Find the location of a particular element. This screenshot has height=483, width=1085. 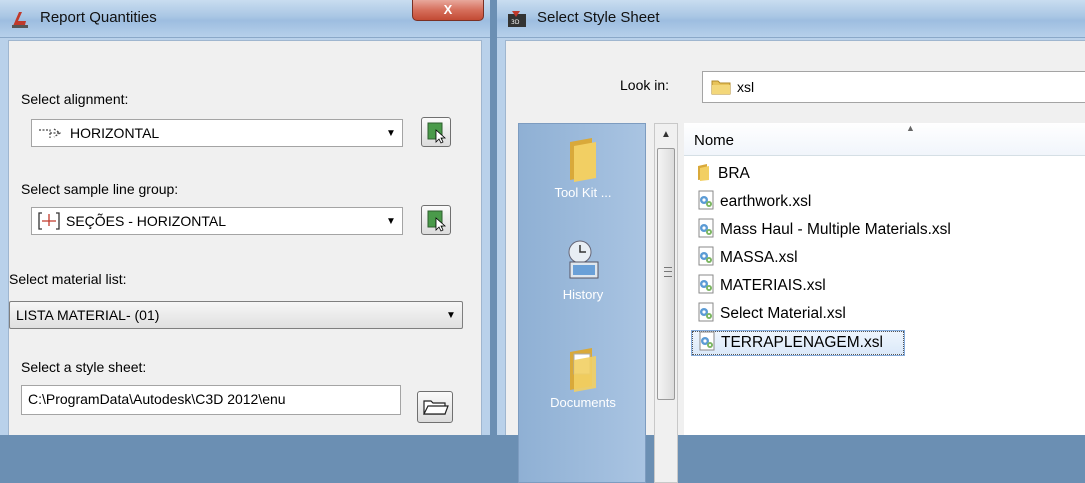

places-bar: Tool Kit ... History Documents is located at coordinates (582, 303).